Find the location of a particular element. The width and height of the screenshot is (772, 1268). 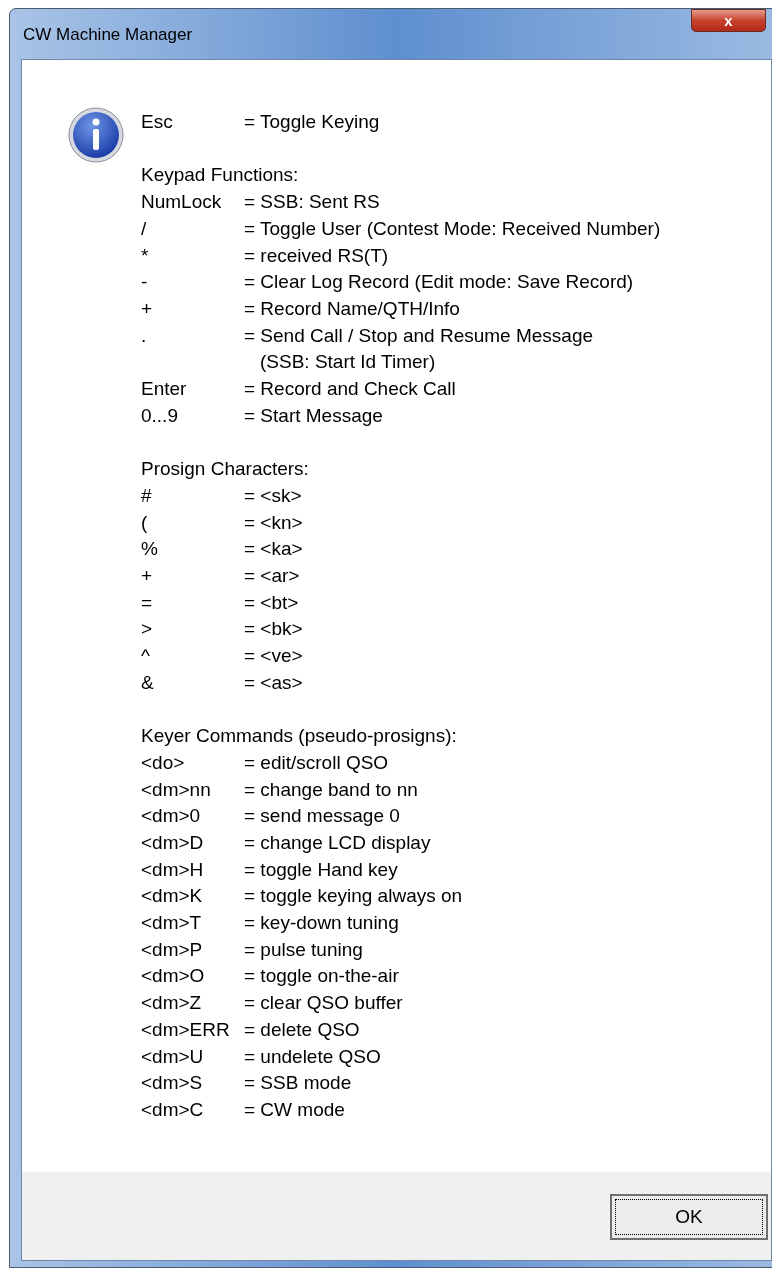

key-label: = is located at coordinates (147, 602).